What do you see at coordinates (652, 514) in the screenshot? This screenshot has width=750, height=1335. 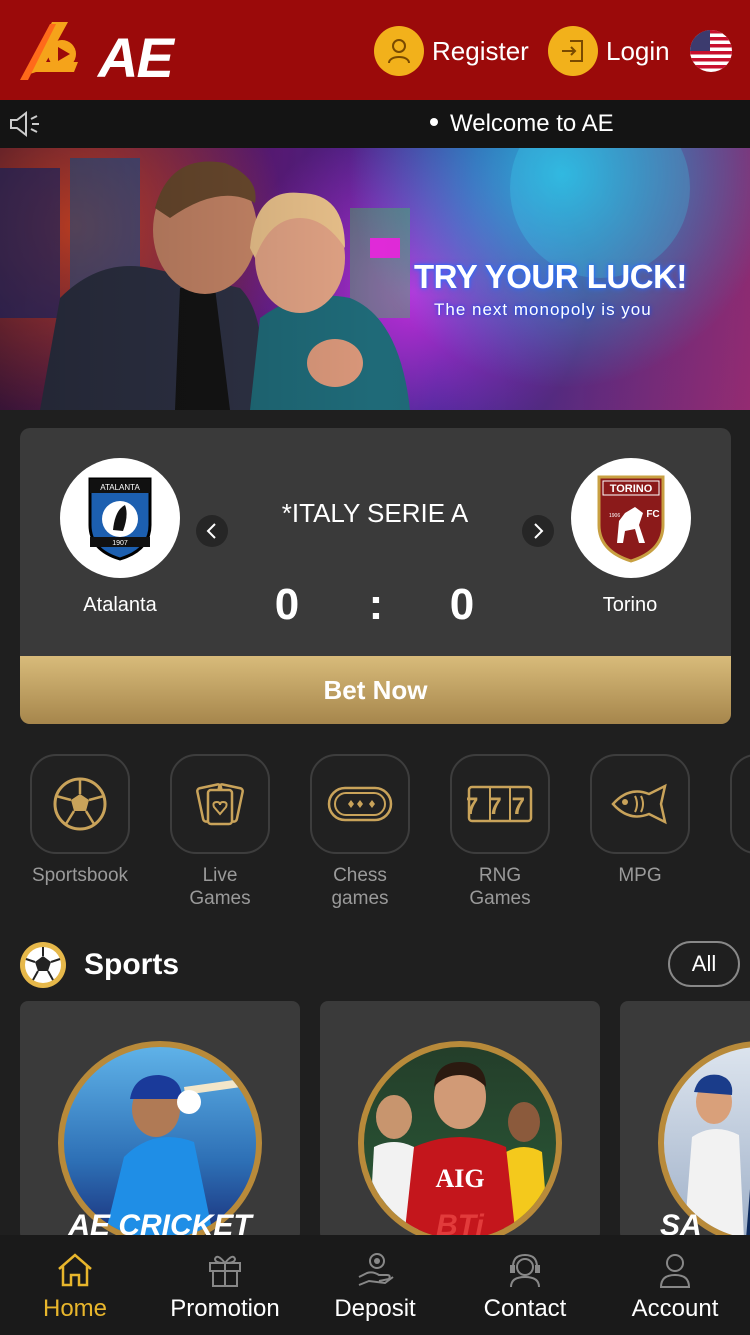 I see `torino-logo-fc: FC` at bounding box center [652, 514].